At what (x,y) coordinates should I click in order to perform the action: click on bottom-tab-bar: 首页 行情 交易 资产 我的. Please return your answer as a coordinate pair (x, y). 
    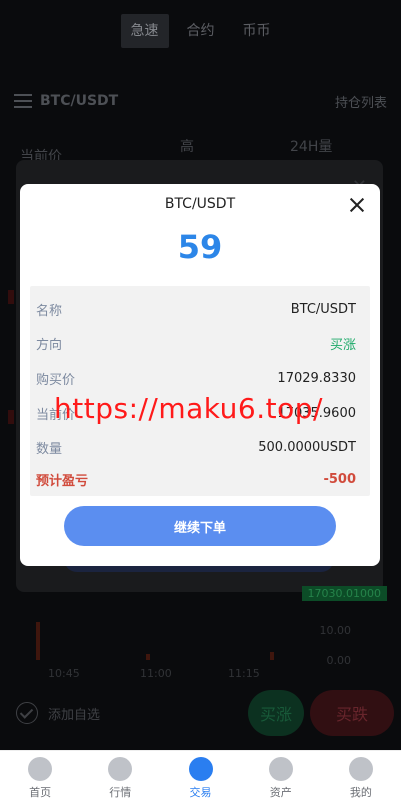
    Looking at the image, I should click on (200, 776).